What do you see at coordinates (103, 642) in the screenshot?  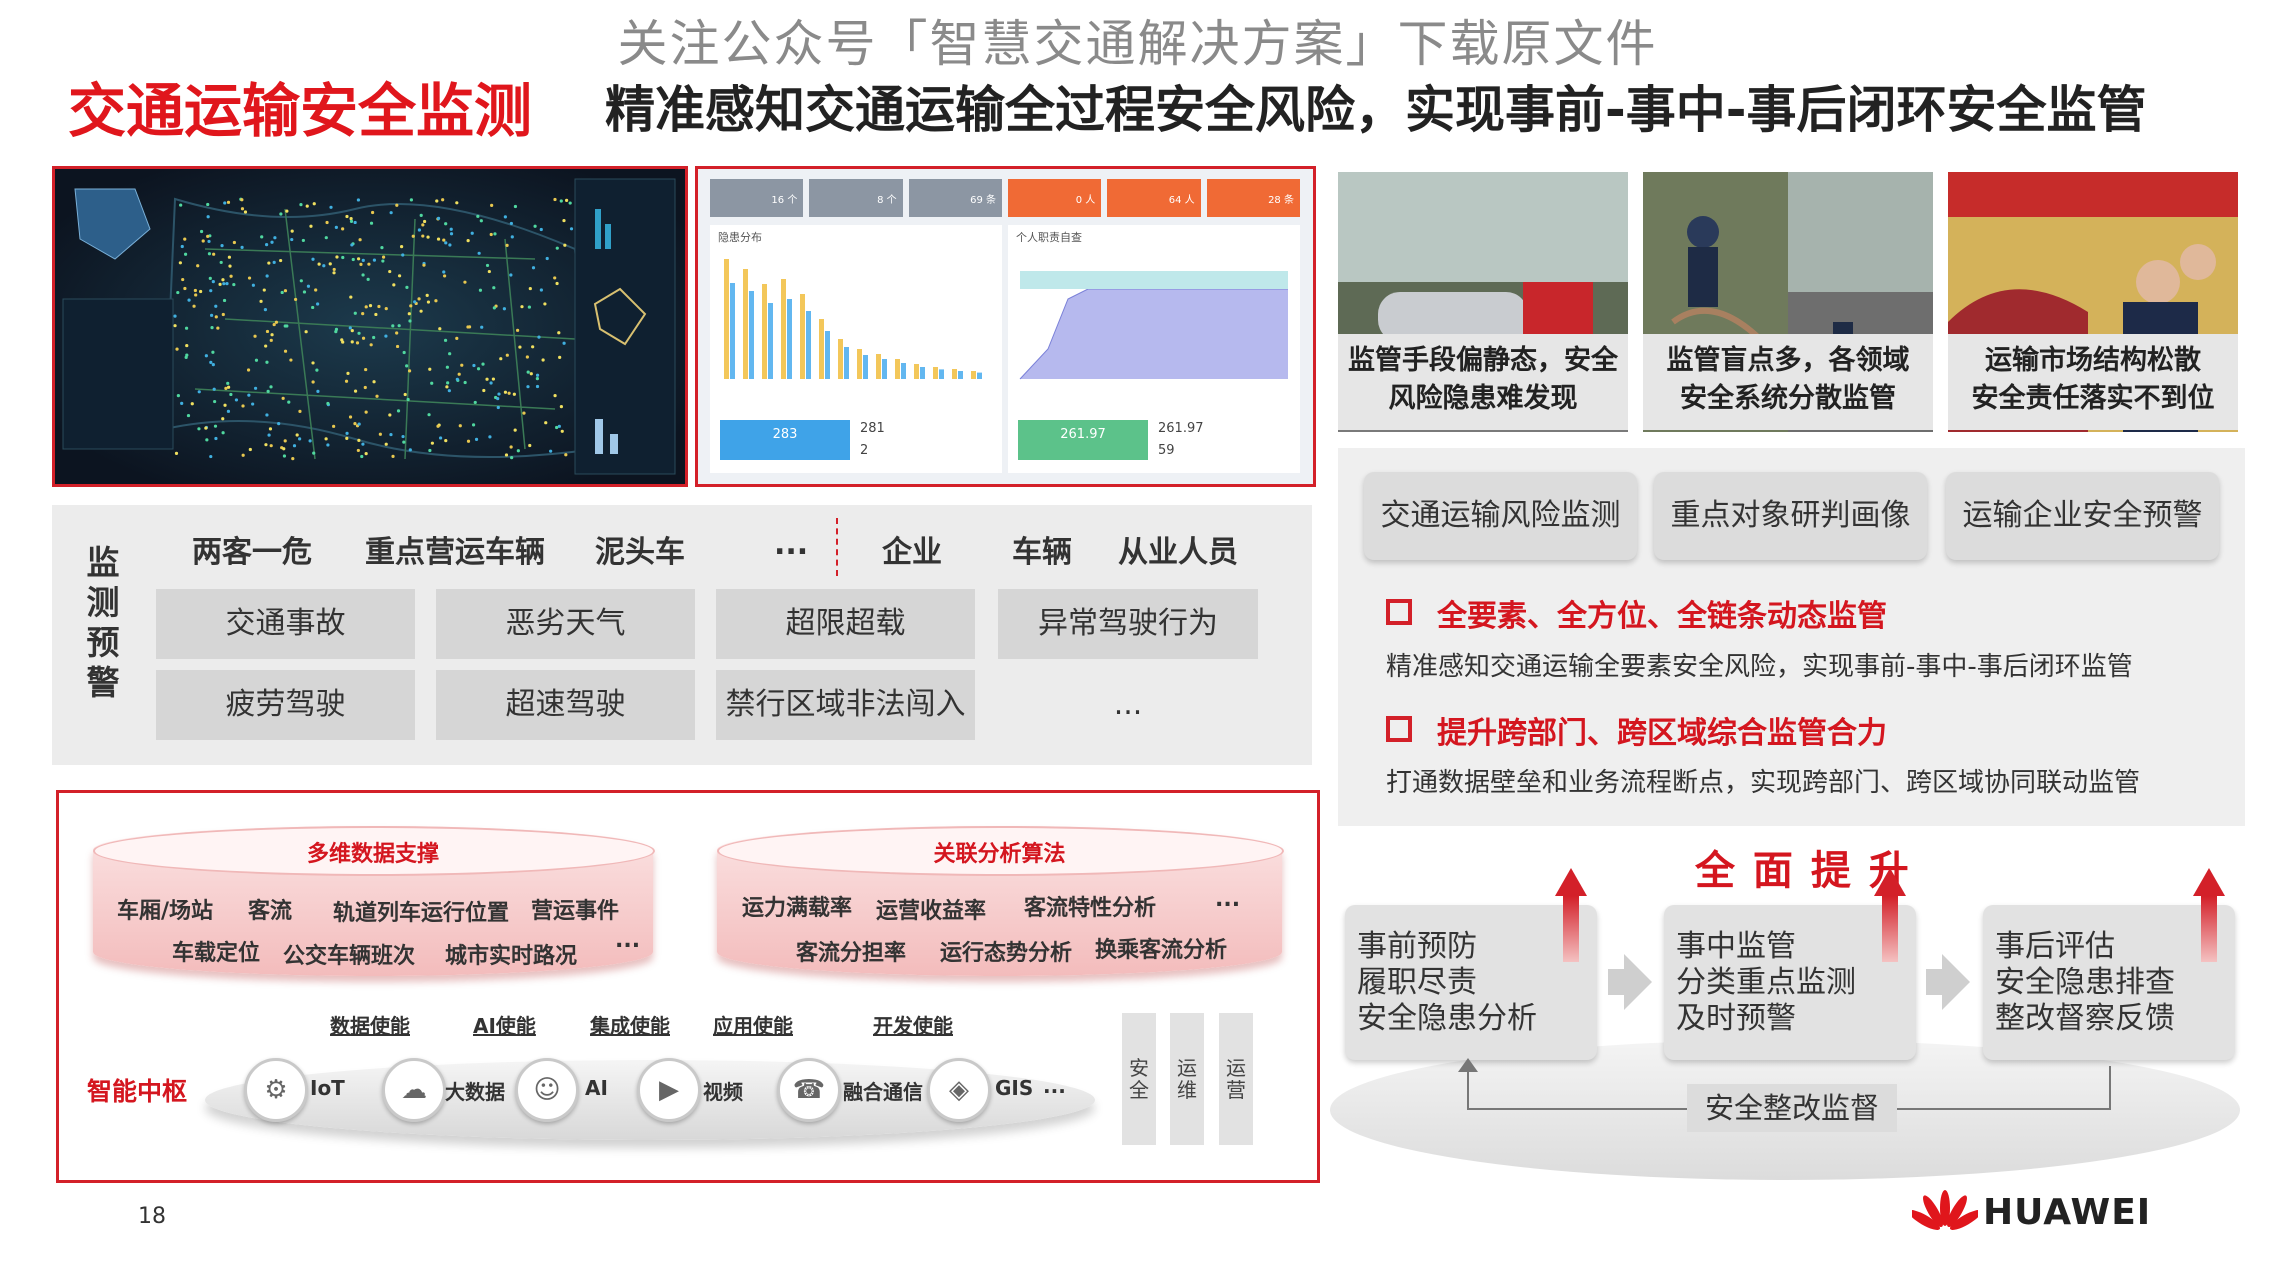 I see `monitor-label-char: 预` at bounding box center [103, 642].